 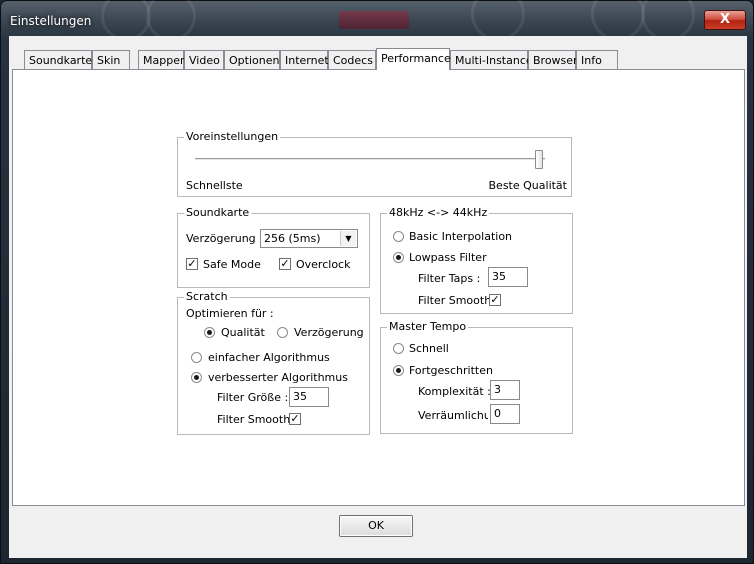 What do you see at coordinates (269, 357) in the screenshot?
I see `simple-algorithm-label: einfacher Algorithmus` at bounding box center [269, 357].